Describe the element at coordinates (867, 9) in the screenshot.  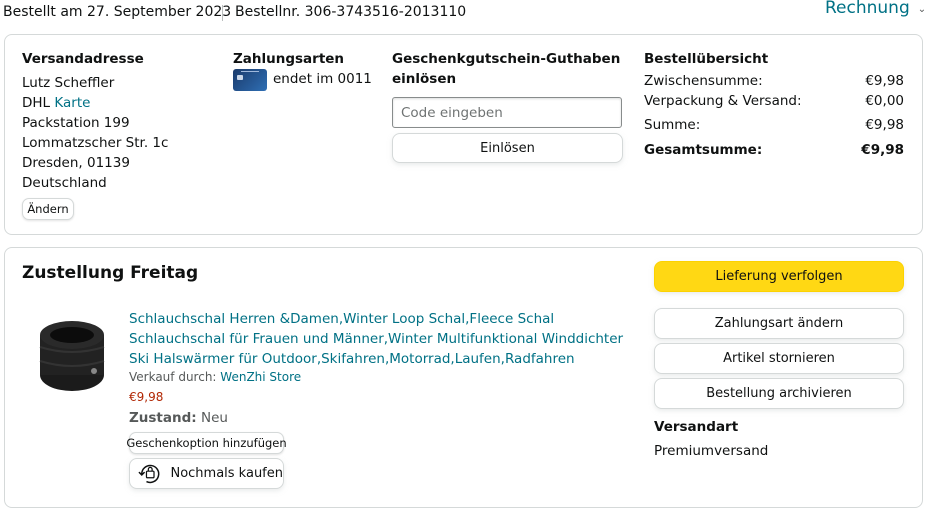
I see `invoice-label: Rechnung` at that location.